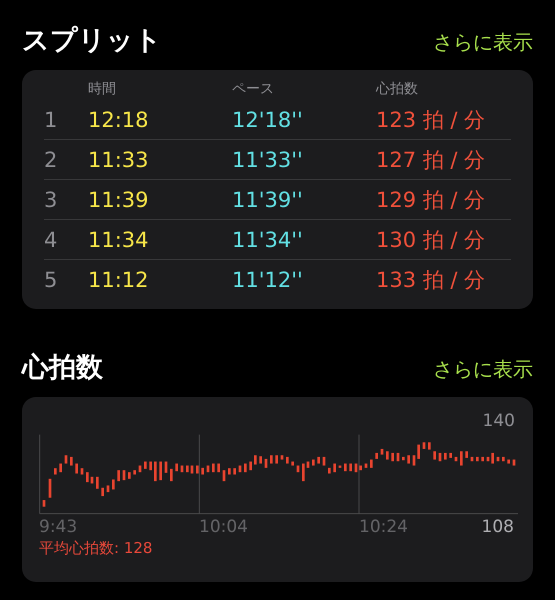 The image size is (555, 600). I want to click on split-heart-rate: 129 拍 / 分, so click(431, 200).